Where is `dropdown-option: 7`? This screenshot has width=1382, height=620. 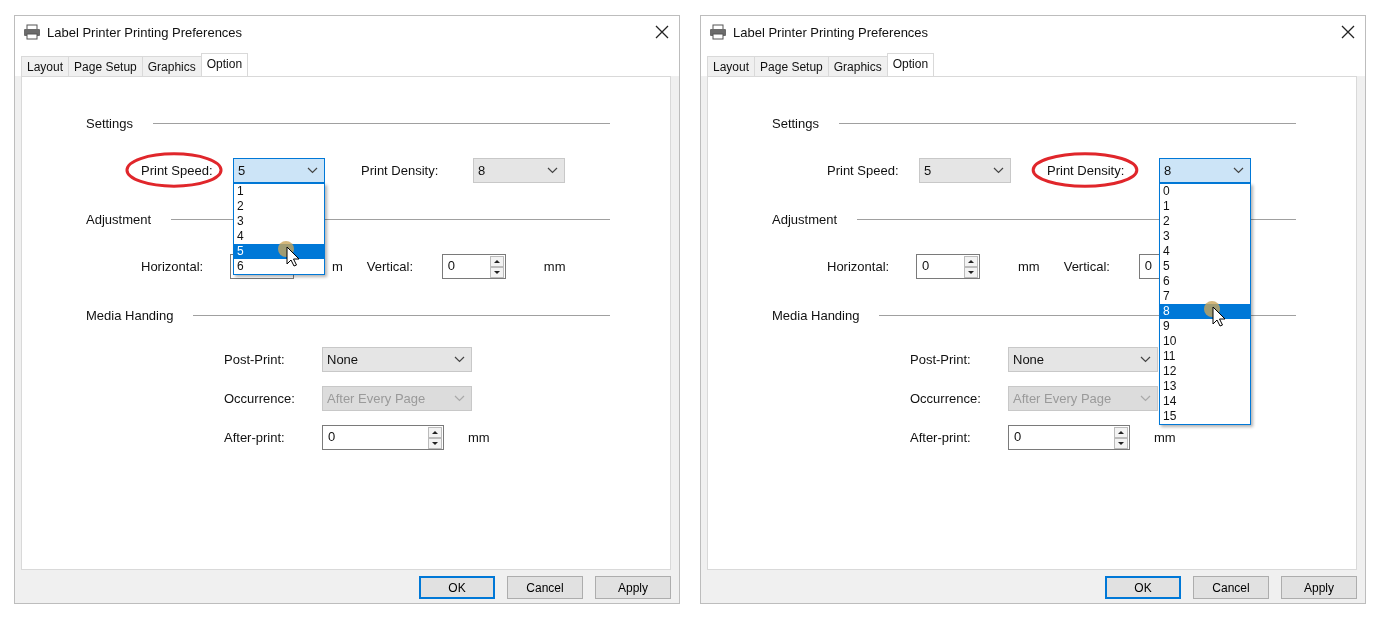 dropdown-option: 7 is located at coordinates (1205, 296).